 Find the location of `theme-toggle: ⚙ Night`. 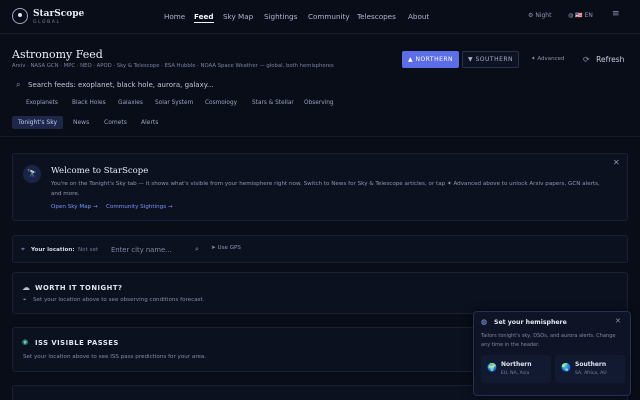

theme-toggle: ⚙ Night is located at coordinates (539, 15).